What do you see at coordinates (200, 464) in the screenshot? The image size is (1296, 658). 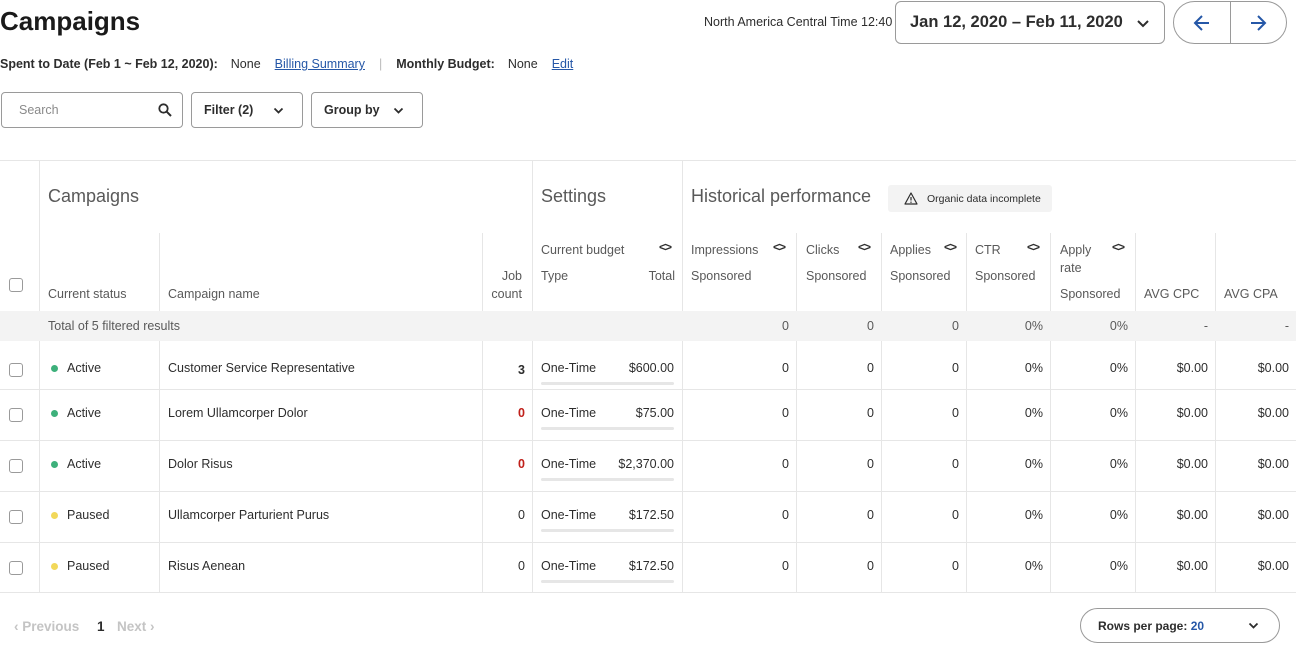 I see `campaign-name: Dolor Risus` at bounding box center [200, 464].